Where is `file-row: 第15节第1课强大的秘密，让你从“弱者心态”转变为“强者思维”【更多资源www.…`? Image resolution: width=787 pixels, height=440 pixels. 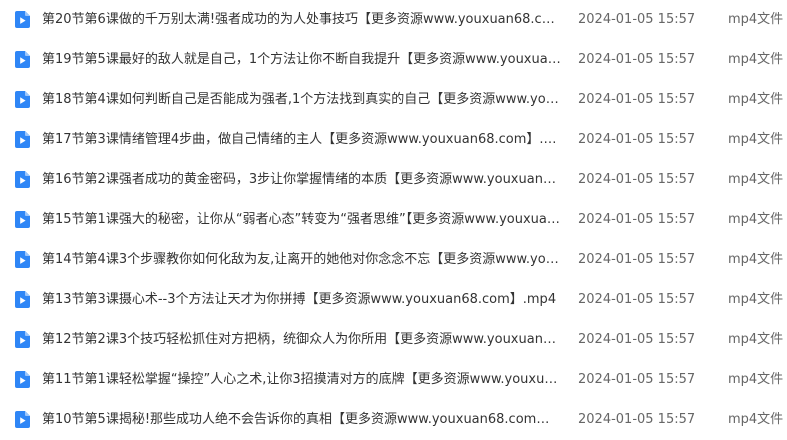
file-row: 第15节第1课强大的秘密，让你从“弱者心态”转变为“强者思维”【更多资源www.… is located at coordinates (393, 220).